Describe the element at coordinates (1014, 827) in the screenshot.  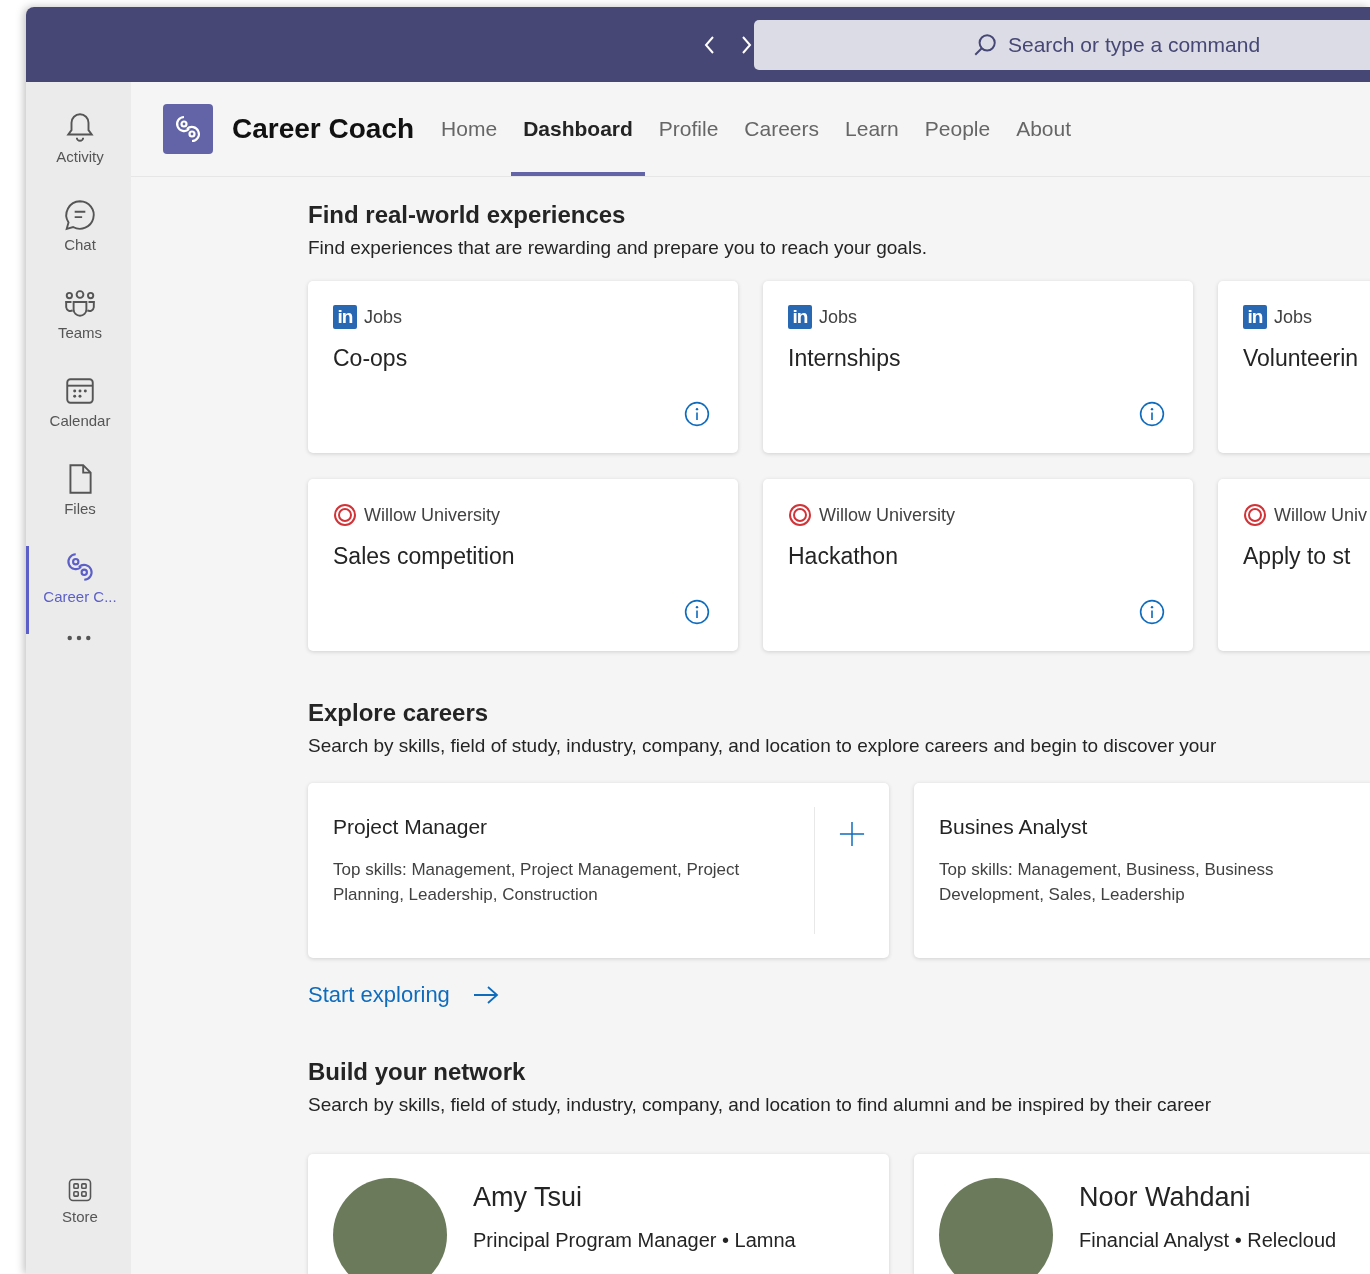
I see `career-title: Busines Analyst` at that location.